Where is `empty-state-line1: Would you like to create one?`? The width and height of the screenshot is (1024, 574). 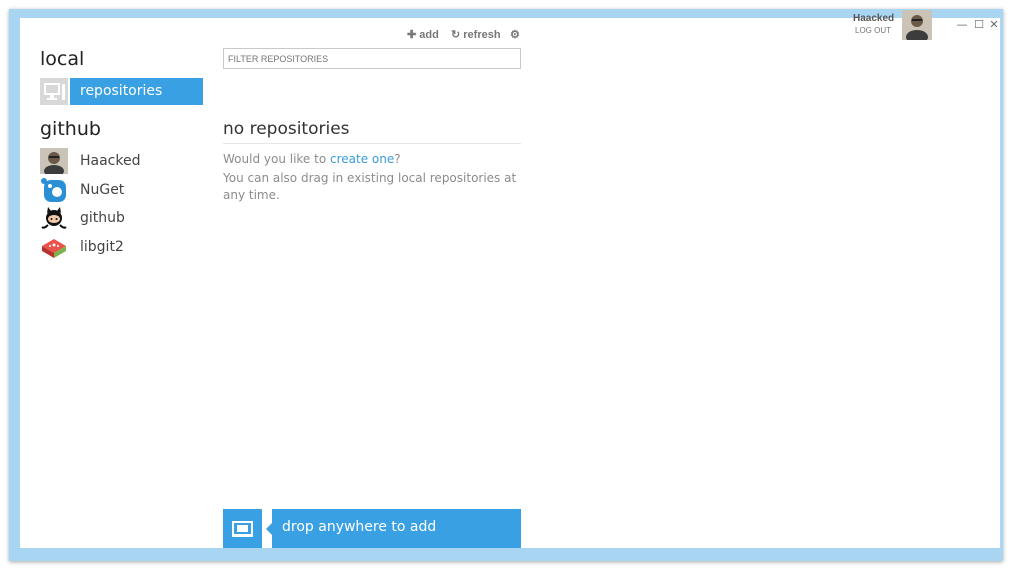 empty-state-line1: Would you like to create one? is located at coordinates (312, 159).